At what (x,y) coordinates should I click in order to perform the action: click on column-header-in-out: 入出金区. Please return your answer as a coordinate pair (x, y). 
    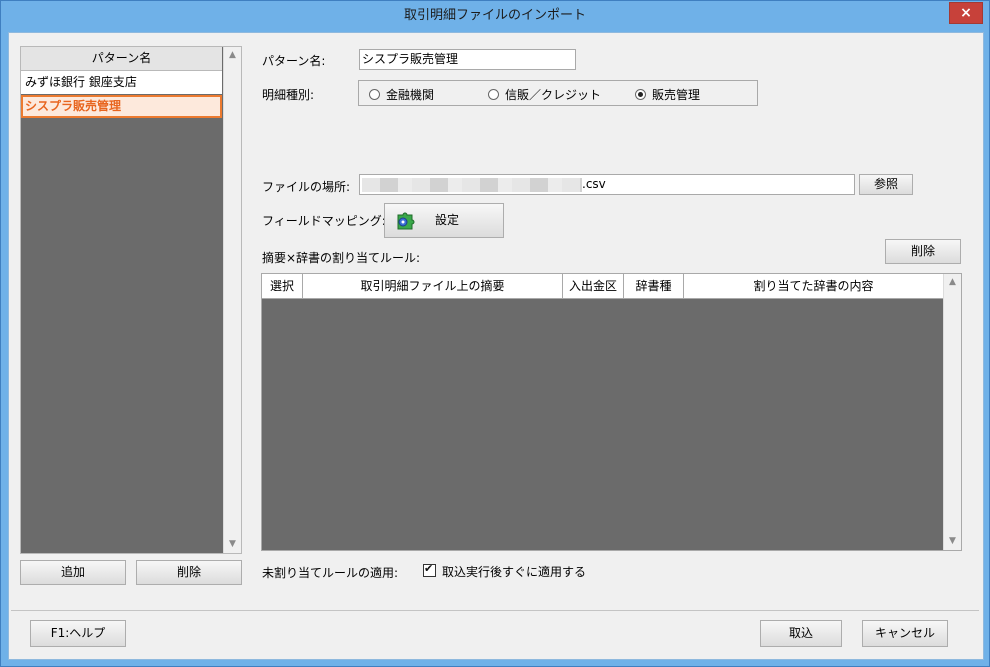
    Looking at the image, I should click on (593, 286).